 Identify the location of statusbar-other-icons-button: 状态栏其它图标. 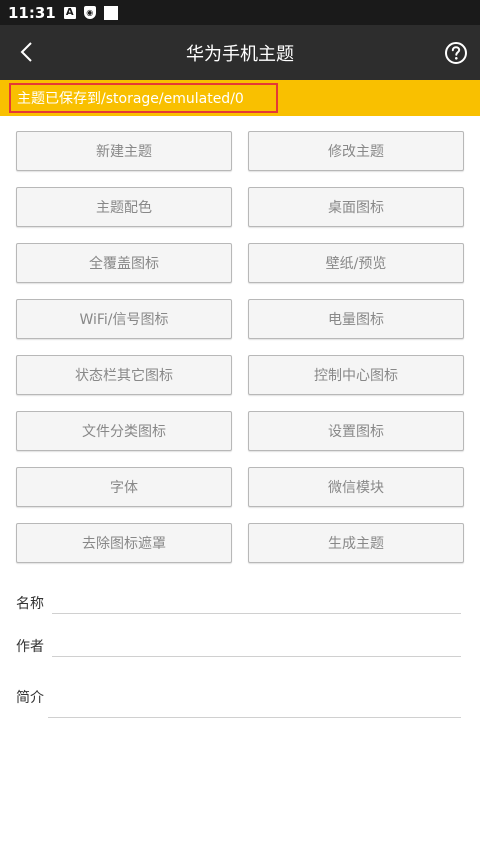
(124, 375).